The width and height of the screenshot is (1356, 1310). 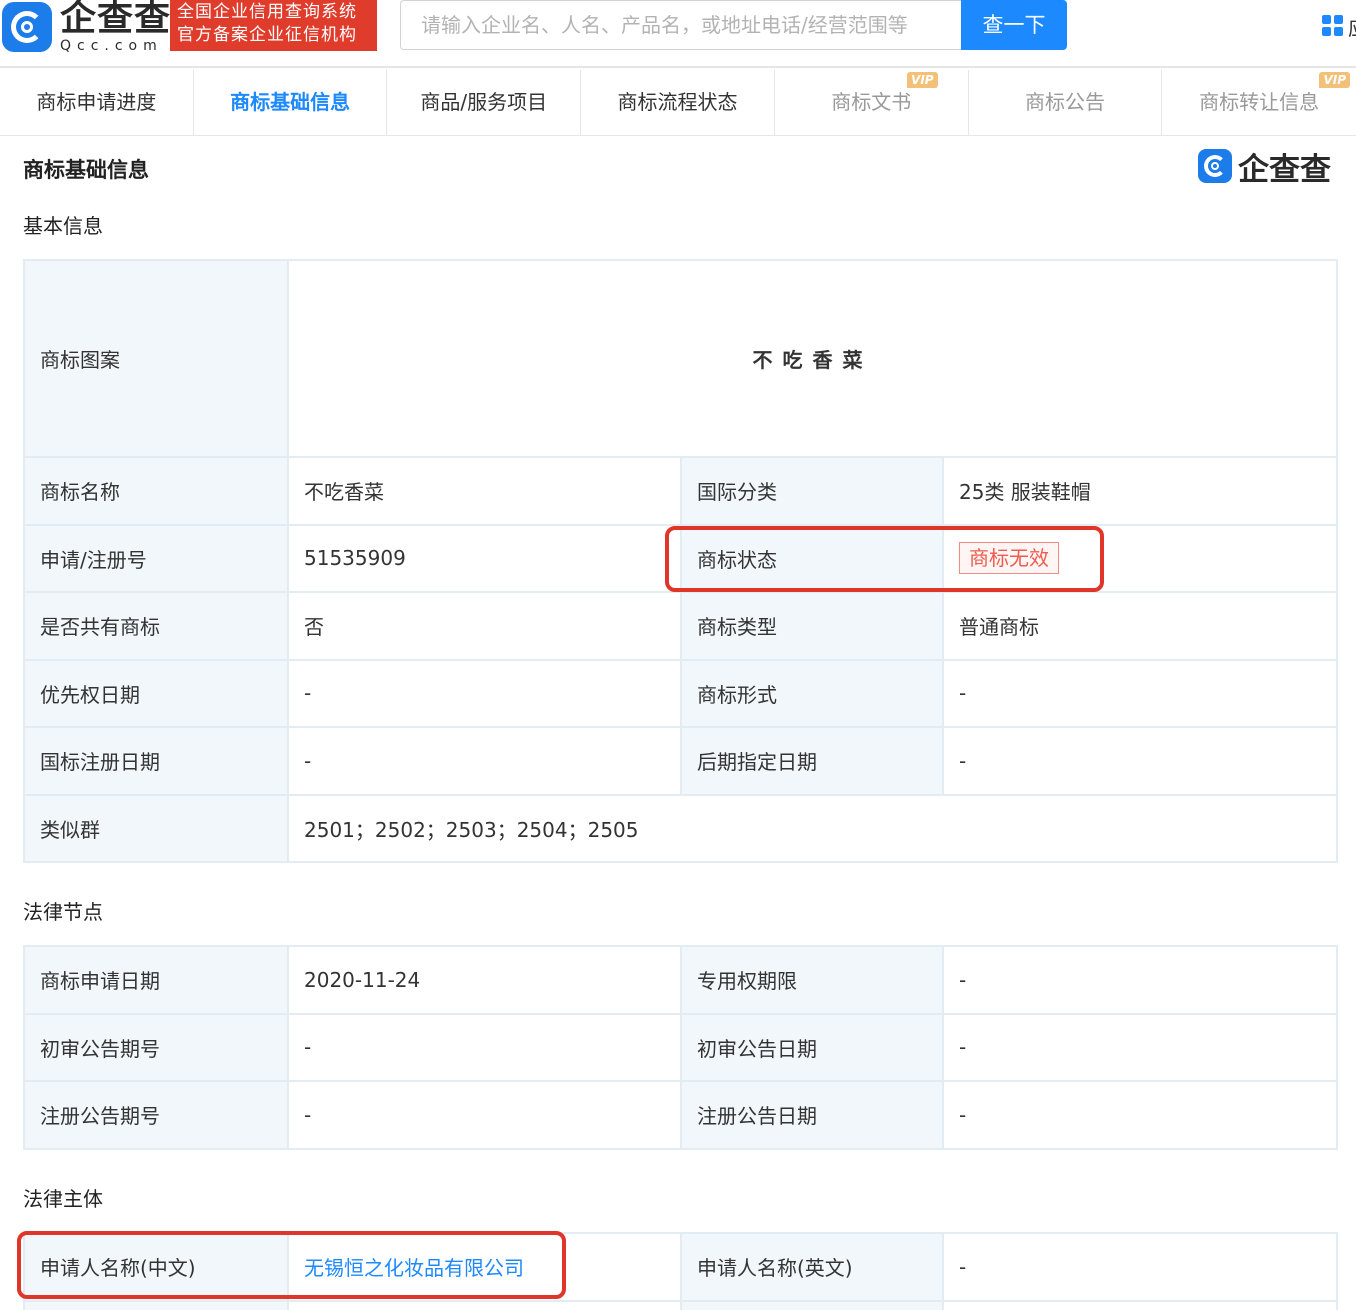 I want to click on tab-label: 商标基础信息, so click(x=290, y=102).